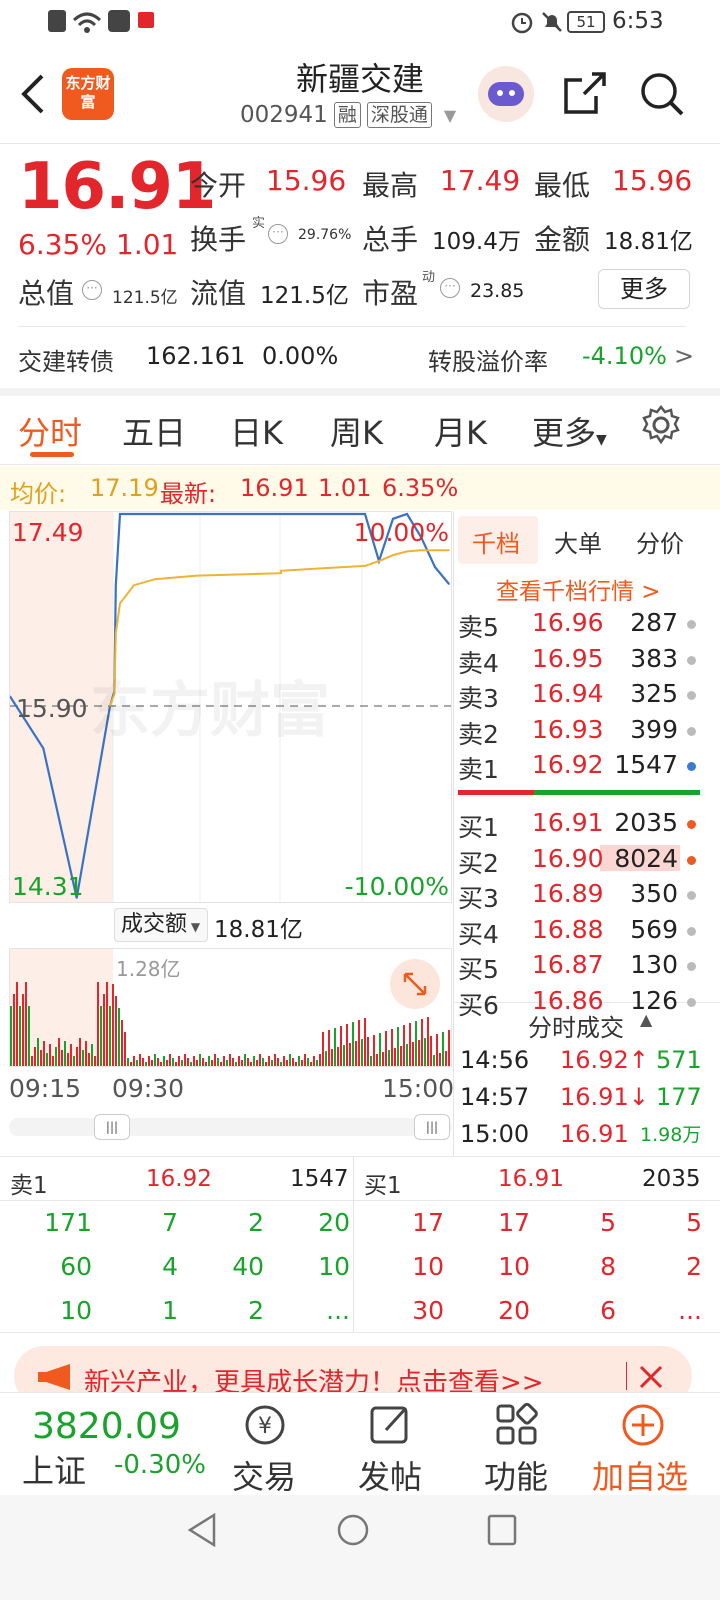  What do you see at coordinates (644, 289) in the screenshot?
I see `more-button: 更多` at bounding box center [644, 289].